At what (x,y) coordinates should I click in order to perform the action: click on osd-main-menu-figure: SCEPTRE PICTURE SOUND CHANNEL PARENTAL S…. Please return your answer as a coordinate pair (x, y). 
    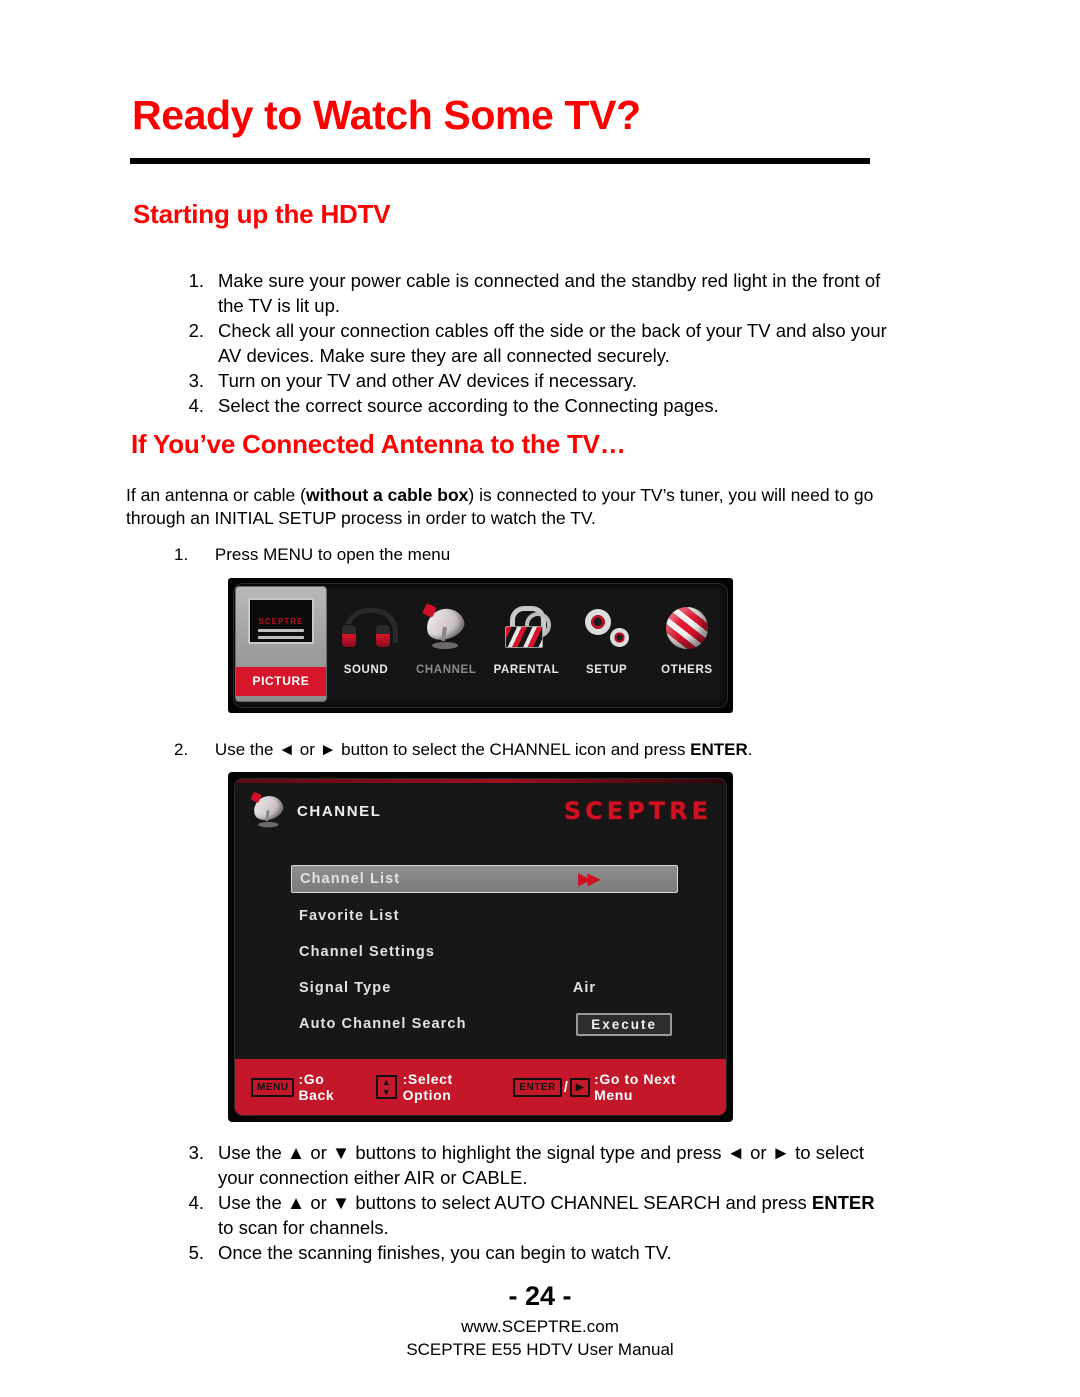
    Looking at the image, I should click on (480, 645).